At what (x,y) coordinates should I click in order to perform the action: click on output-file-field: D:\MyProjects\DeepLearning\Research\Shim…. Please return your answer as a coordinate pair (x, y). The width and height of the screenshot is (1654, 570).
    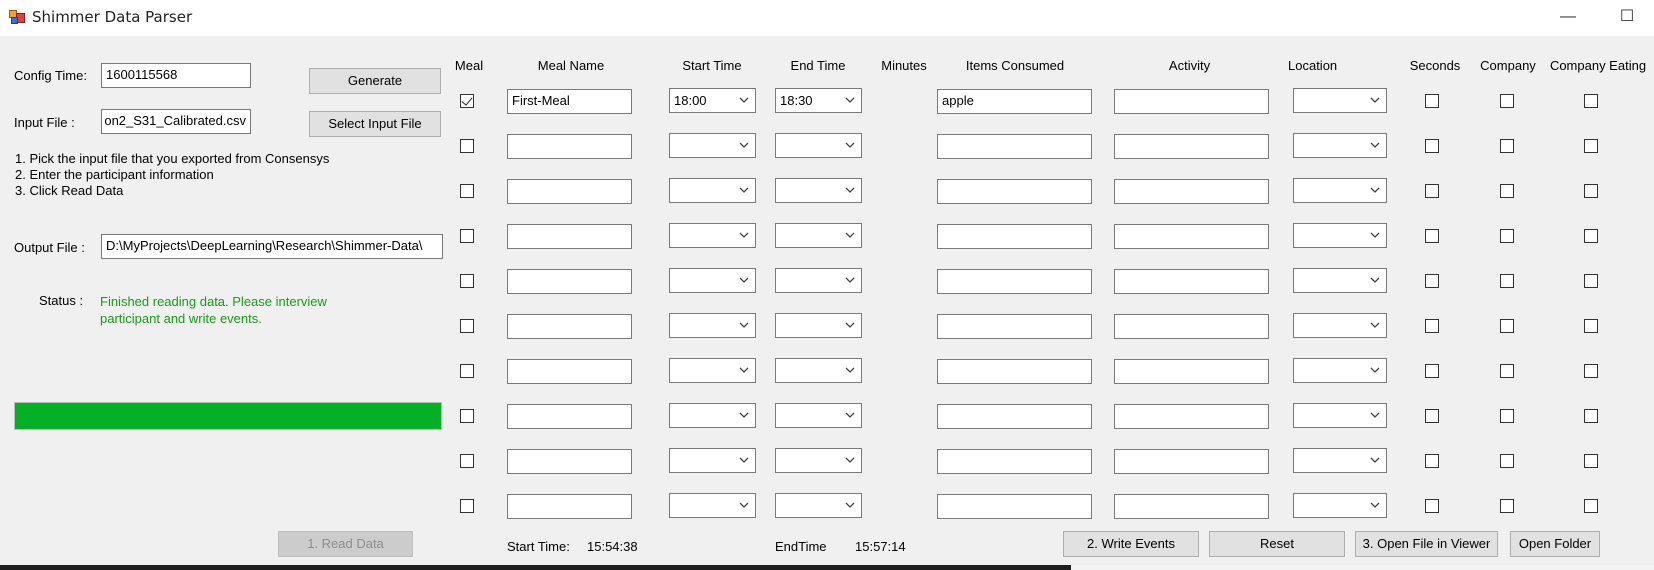
    Looking at the image, I should click on (272, 246).